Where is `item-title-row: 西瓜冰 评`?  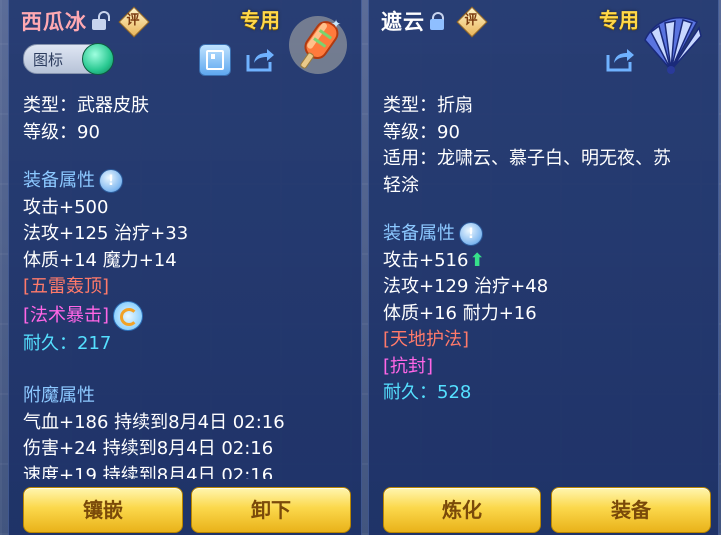
item-title-row: 西瓜冰 评 is located at coordinates (85, 22).